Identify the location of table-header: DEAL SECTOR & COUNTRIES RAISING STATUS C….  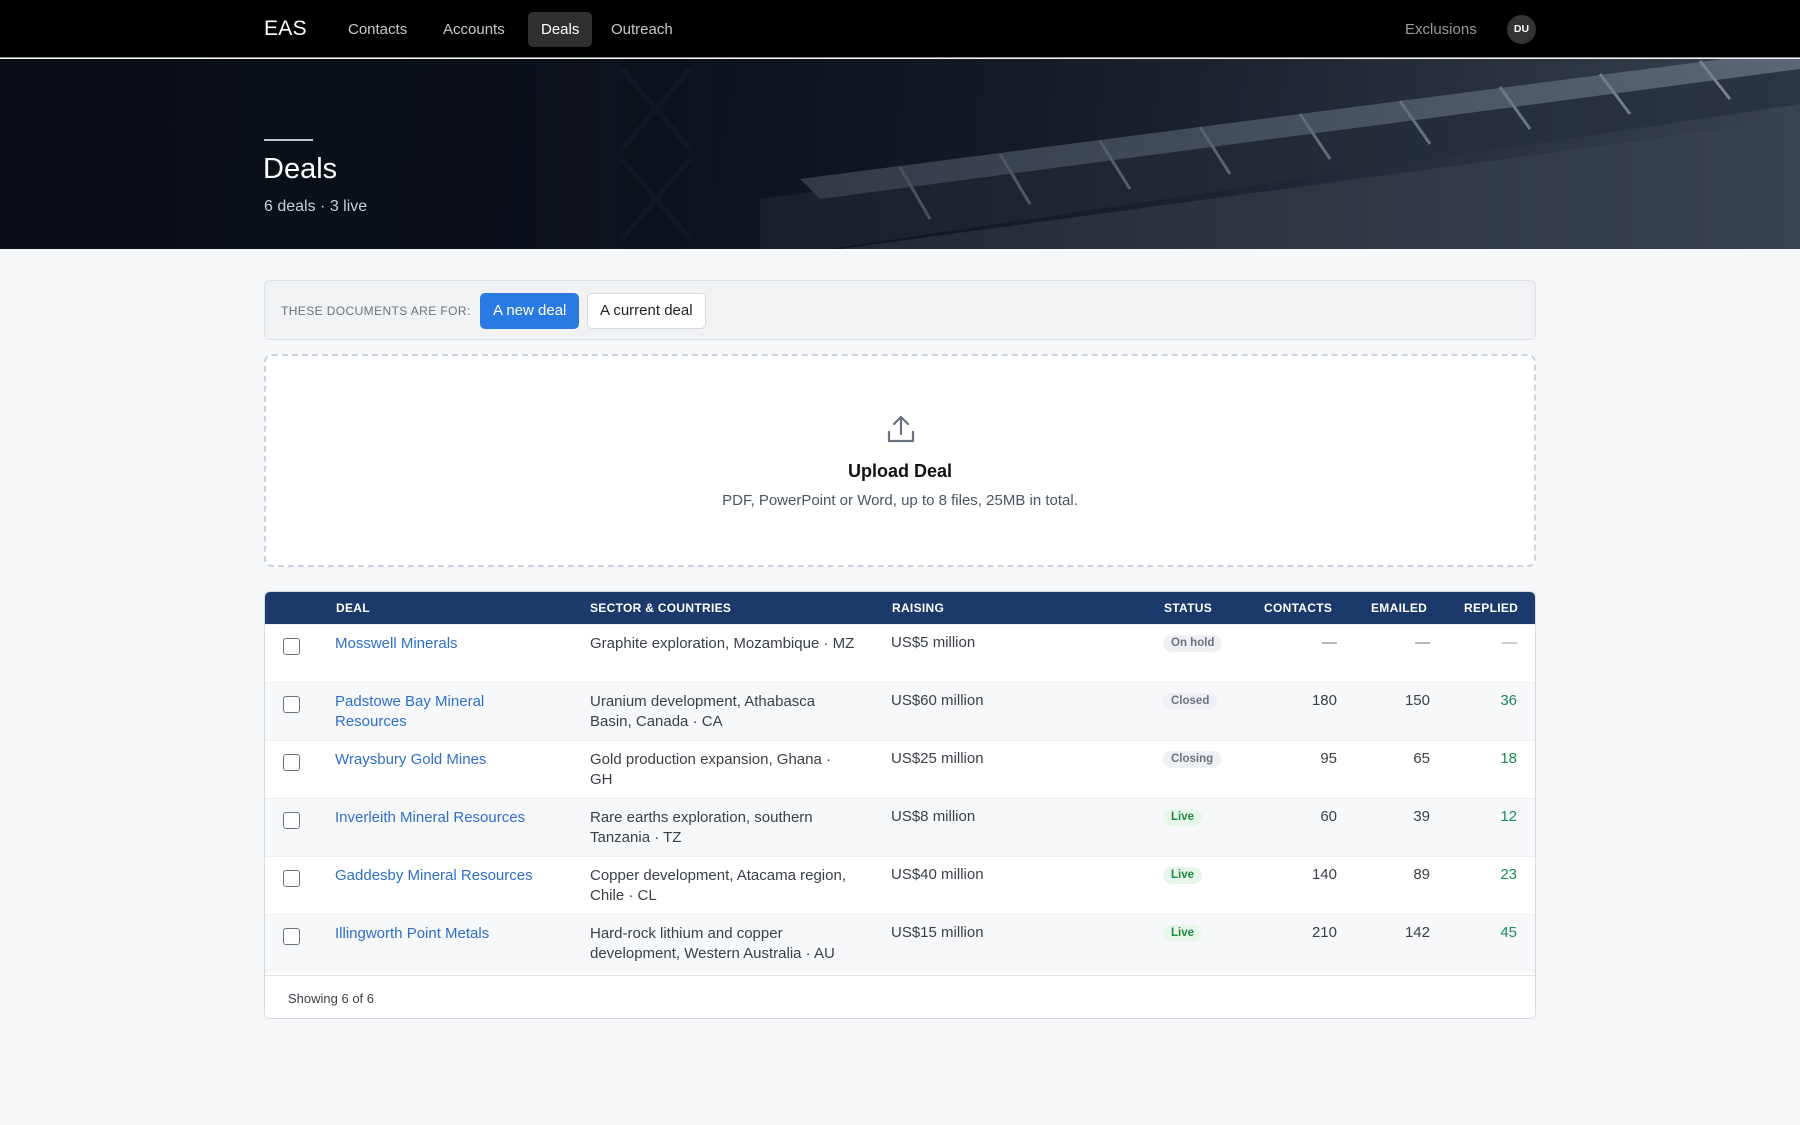
(900, 608).